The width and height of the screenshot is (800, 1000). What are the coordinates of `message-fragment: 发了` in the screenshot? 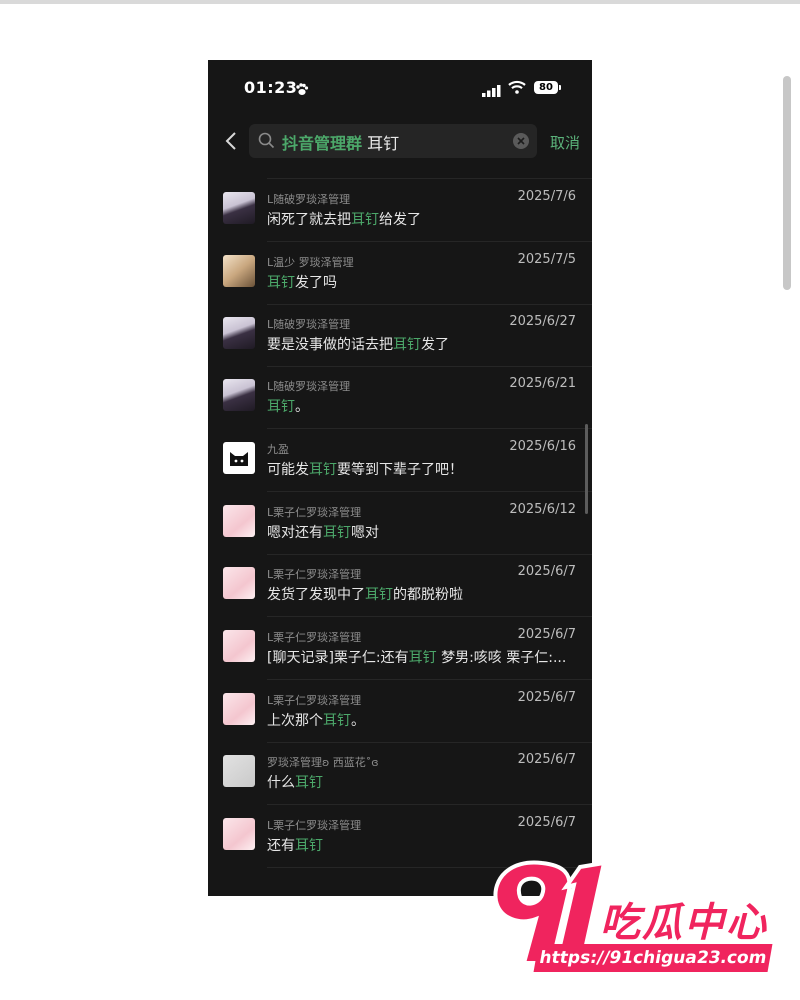 It's located at (435, 345).